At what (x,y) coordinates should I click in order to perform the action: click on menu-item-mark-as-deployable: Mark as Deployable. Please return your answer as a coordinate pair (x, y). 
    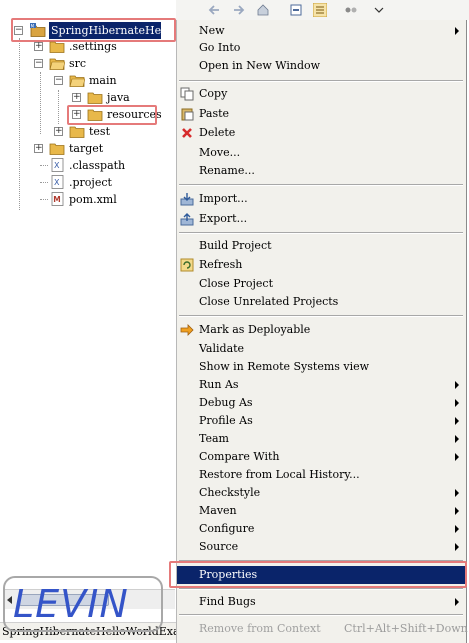
    Looking at the image, I should click on (322, 330).